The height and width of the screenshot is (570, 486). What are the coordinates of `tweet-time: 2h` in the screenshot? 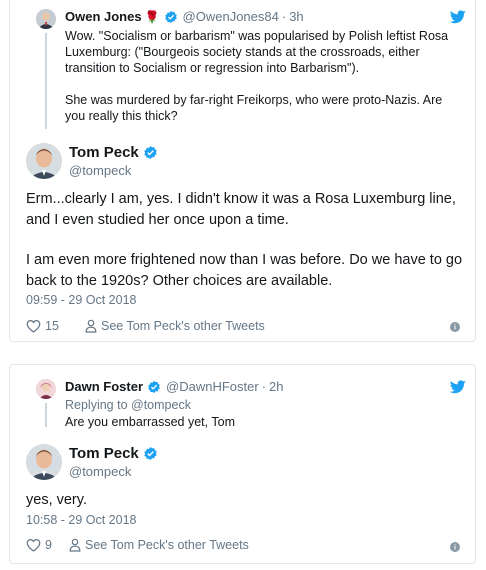 It's located at (276, 386).